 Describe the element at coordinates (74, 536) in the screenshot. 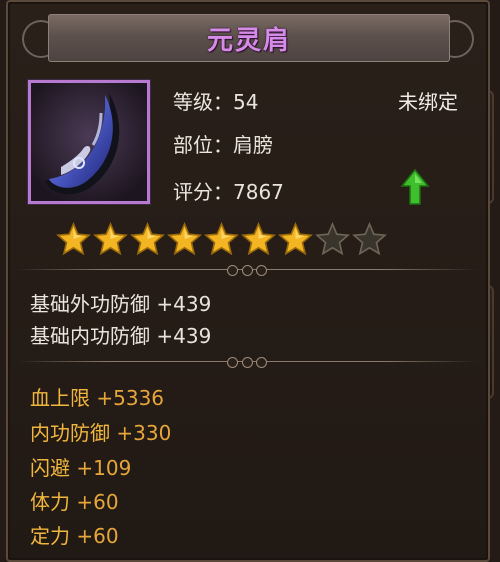

I see `extra-attribute: 定力 +60` at that location.